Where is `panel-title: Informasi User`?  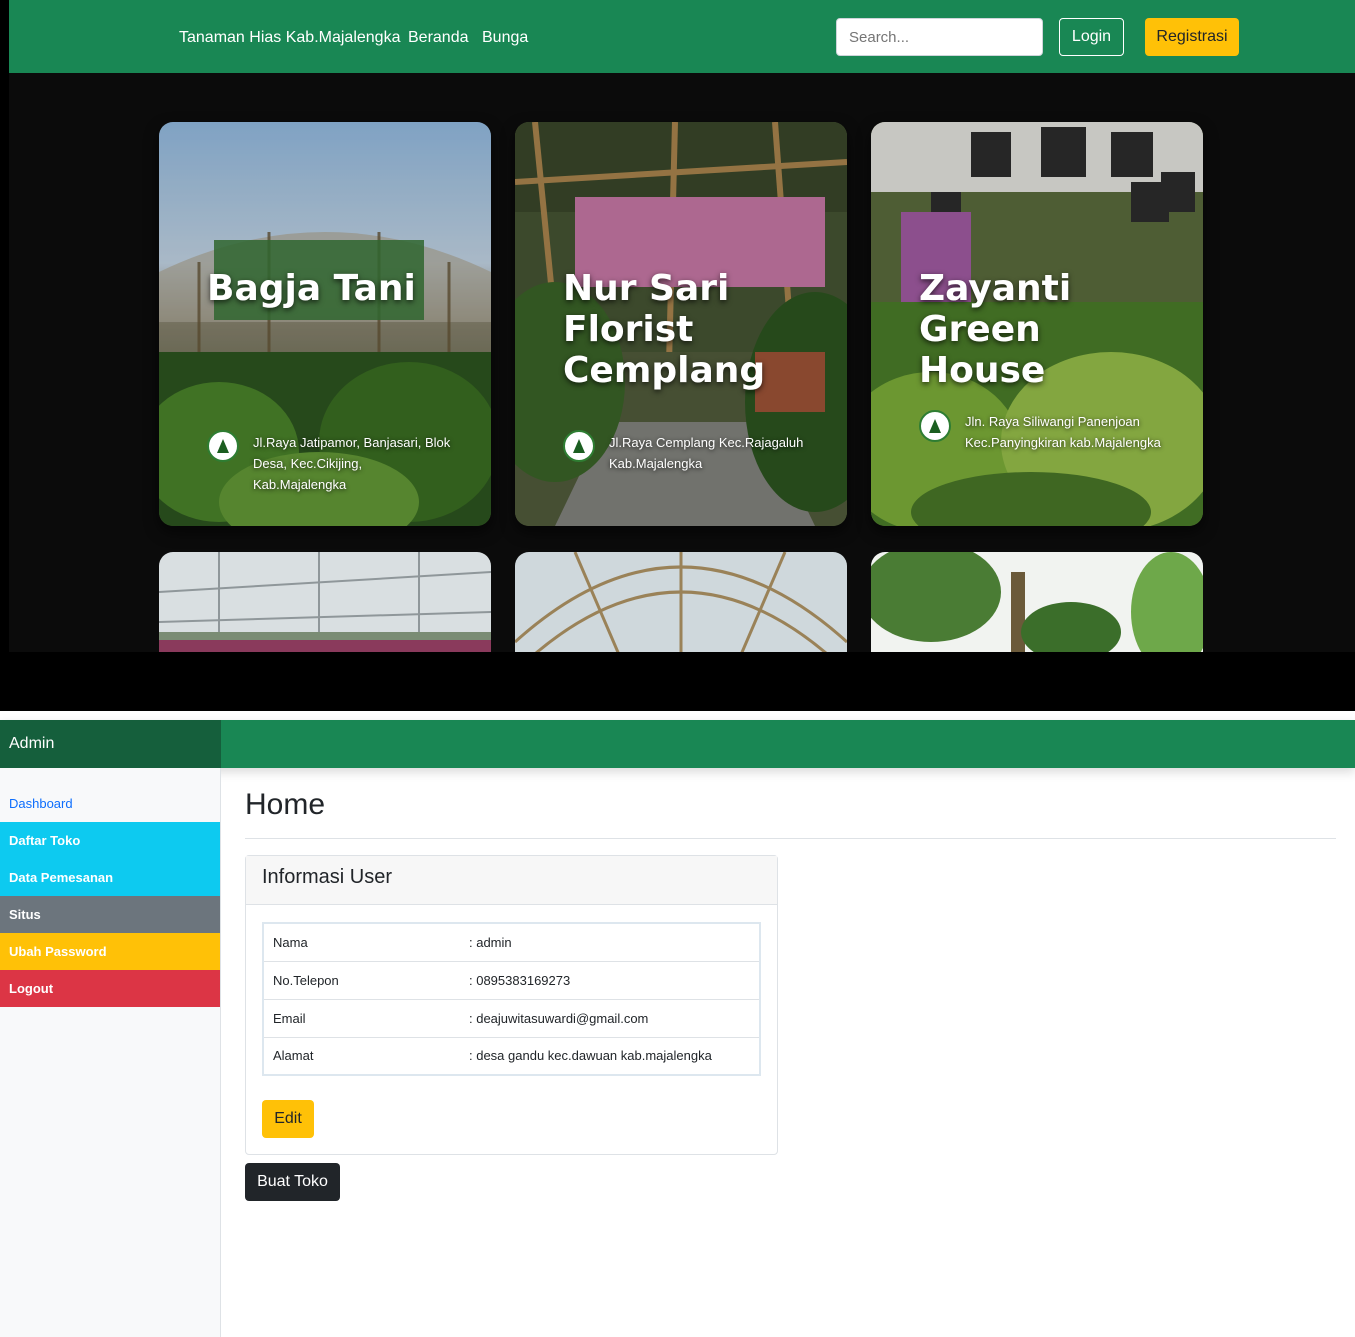
panel-title: Informasi User is located at coordinates (511, 880).